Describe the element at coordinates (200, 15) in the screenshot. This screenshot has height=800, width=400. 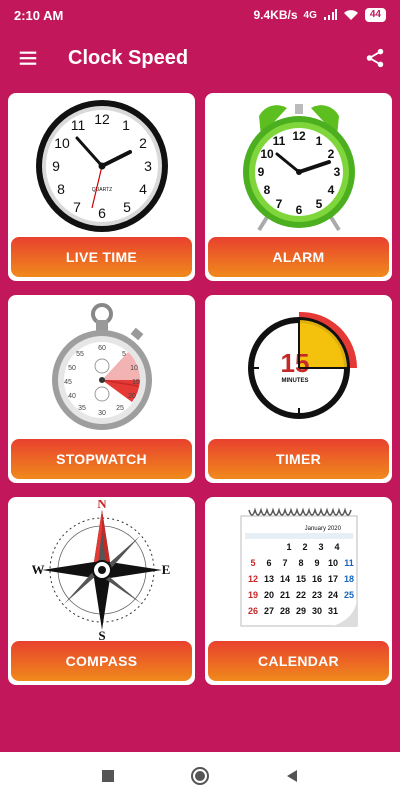
I see `status-bar: 2:10 AM 9.4KB/s 4G 44` at that location.